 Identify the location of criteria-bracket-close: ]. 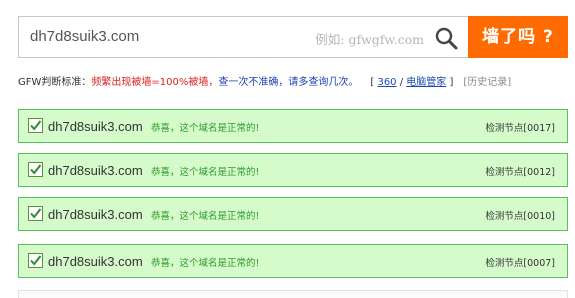
(450, 82).